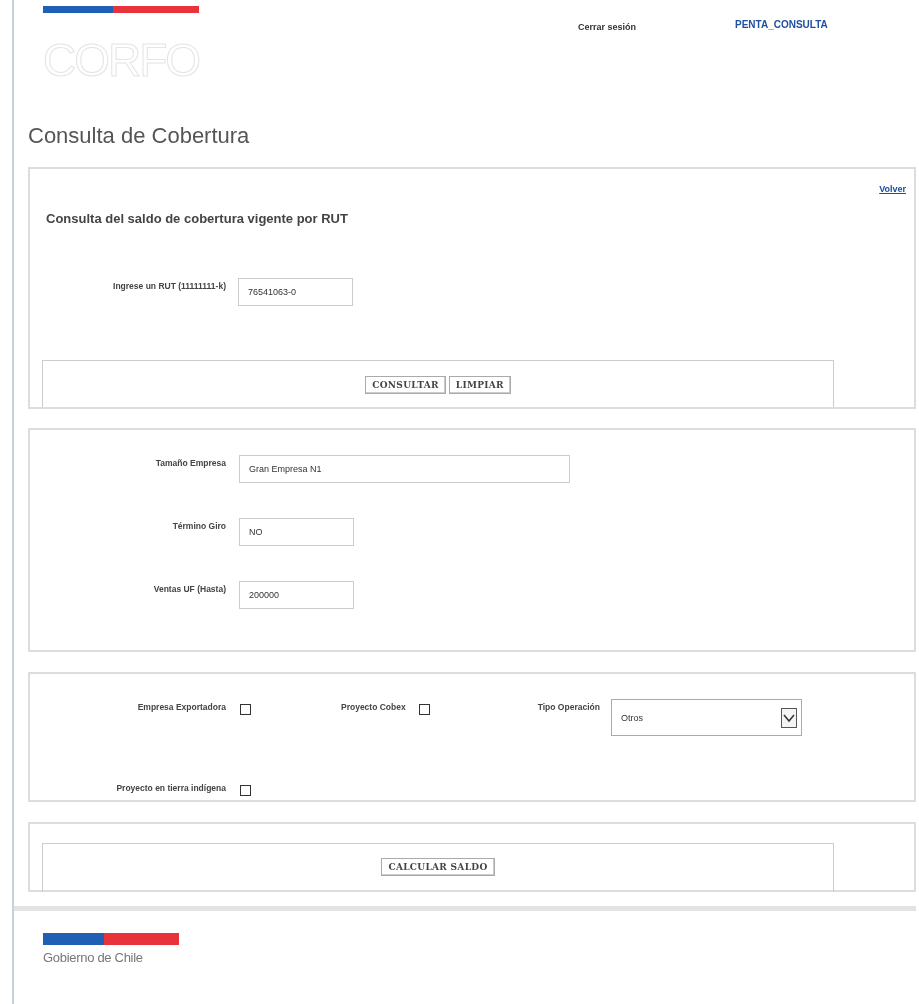 The height and width of the screenshot is (1004, 919). I want to click on checkbox-label: Proyecto en tierra indígena, so click(170, 788).